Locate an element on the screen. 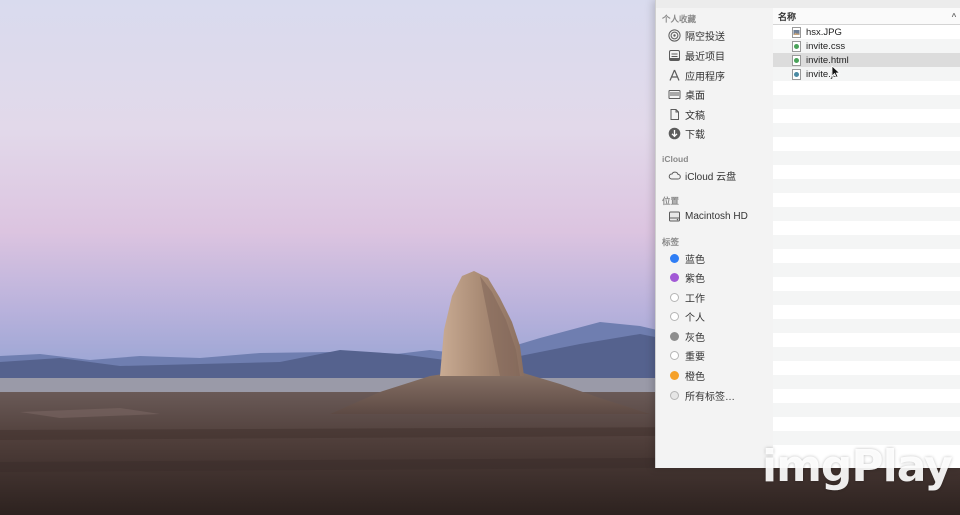 The image size is (960, 515). sidebar-item-label: 灰色 is located at coordinates (695, 338).